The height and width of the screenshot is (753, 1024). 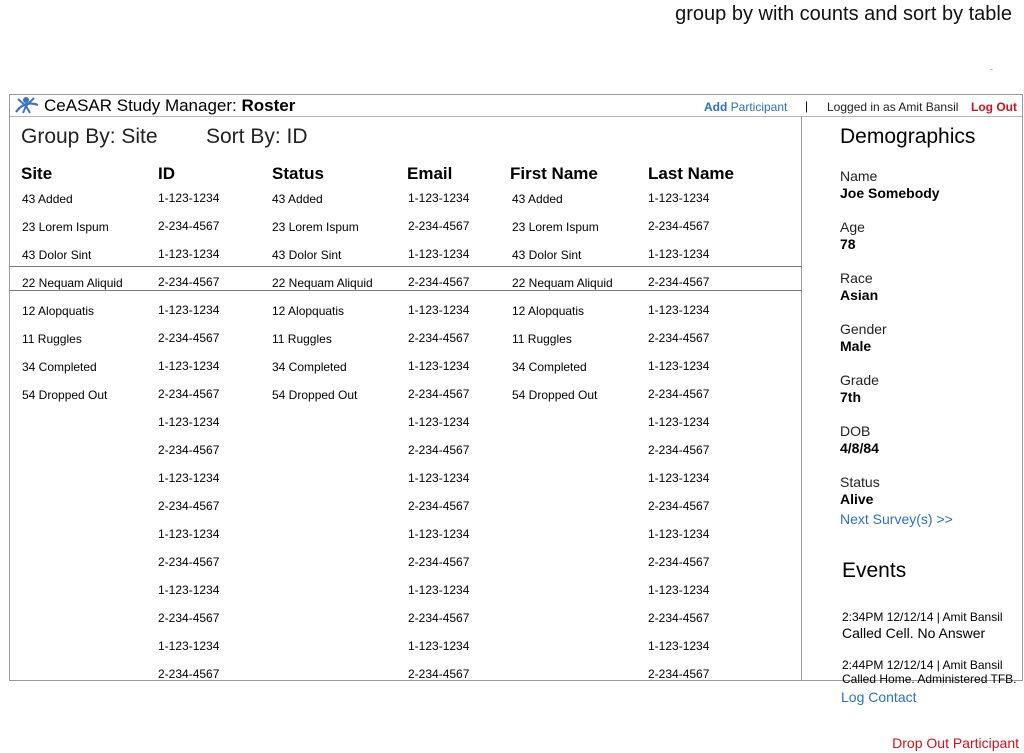 I want to click on status-cell: 22 Nequam Aliquid, so click(x=322, y=283).